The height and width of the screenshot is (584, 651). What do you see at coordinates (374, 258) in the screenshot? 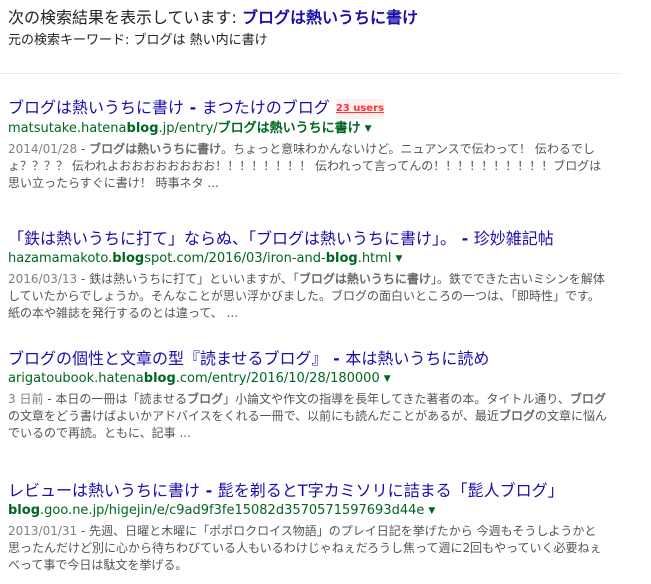
I see `result-url-part: .html` at bounding box center [374, 258].